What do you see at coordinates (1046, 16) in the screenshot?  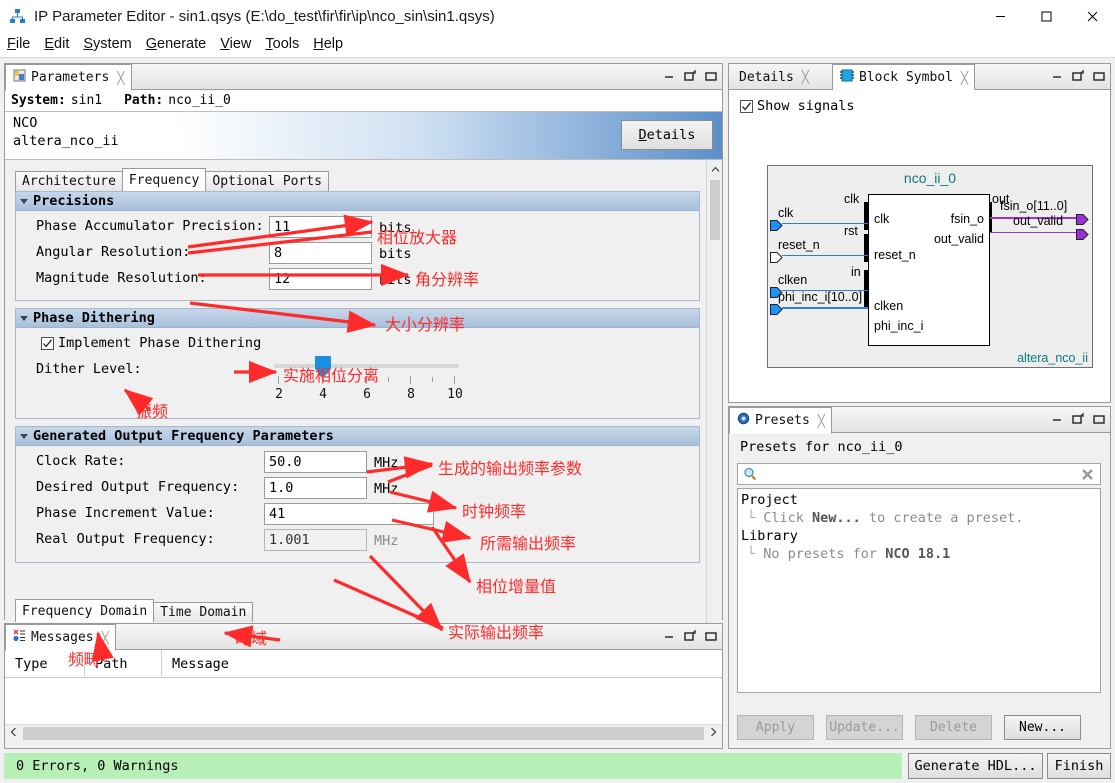 I see `maximize-button` at bounding box center [1046, 16].